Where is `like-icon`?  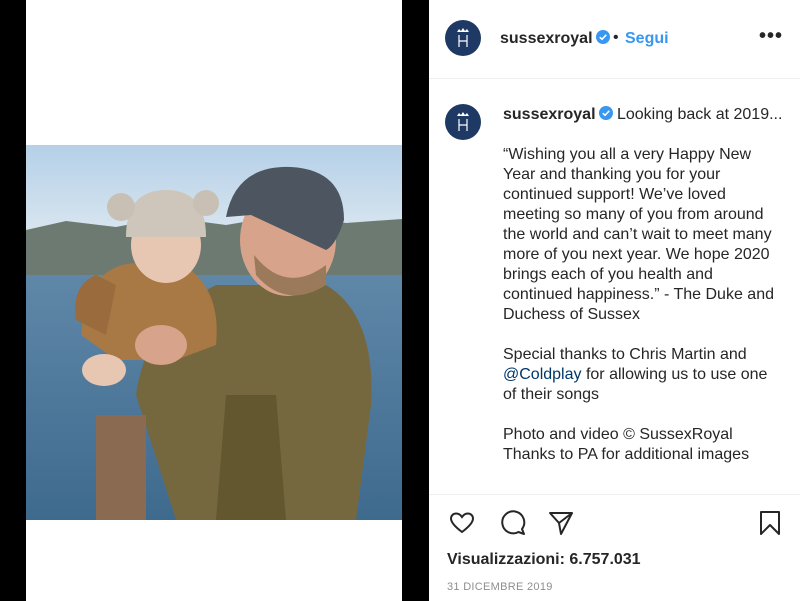
like-icon is located at coordinates (462, 523).